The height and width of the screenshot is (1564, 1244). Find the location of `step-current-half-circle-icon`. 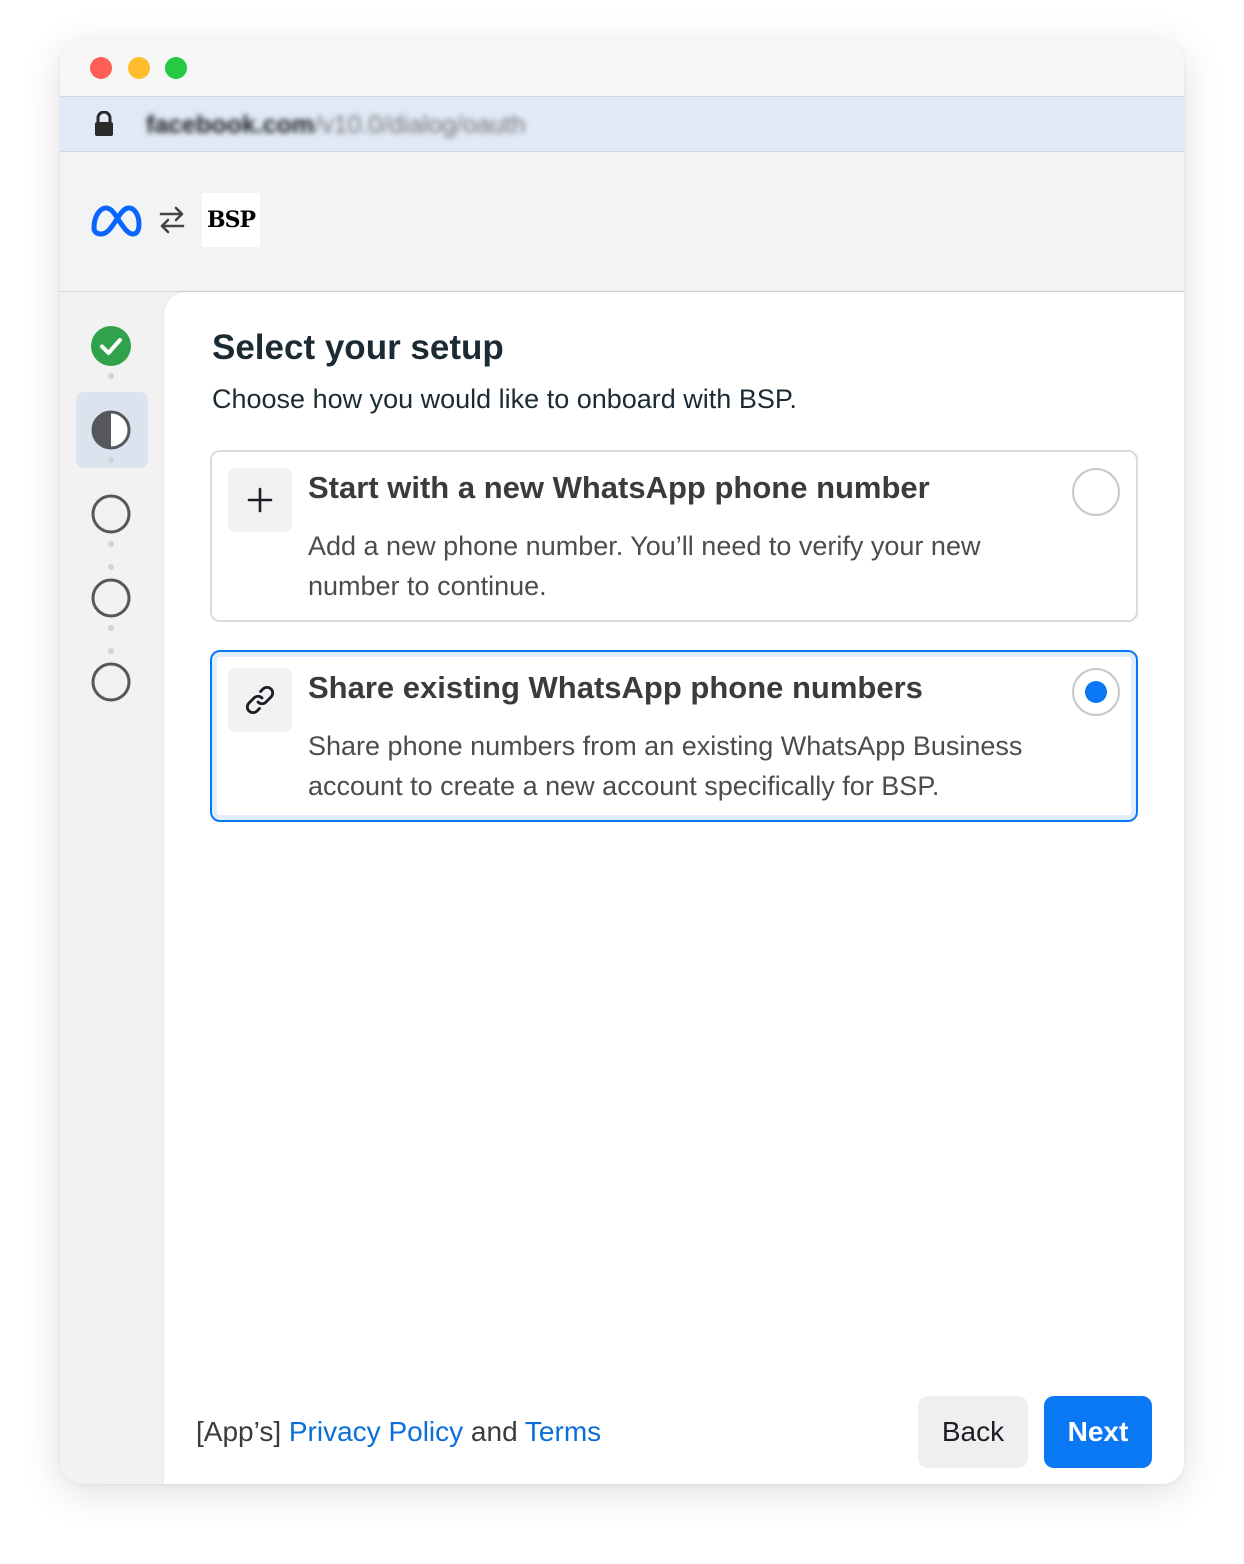

step-current-half-circle-icon is located at coordinates (111, 430).